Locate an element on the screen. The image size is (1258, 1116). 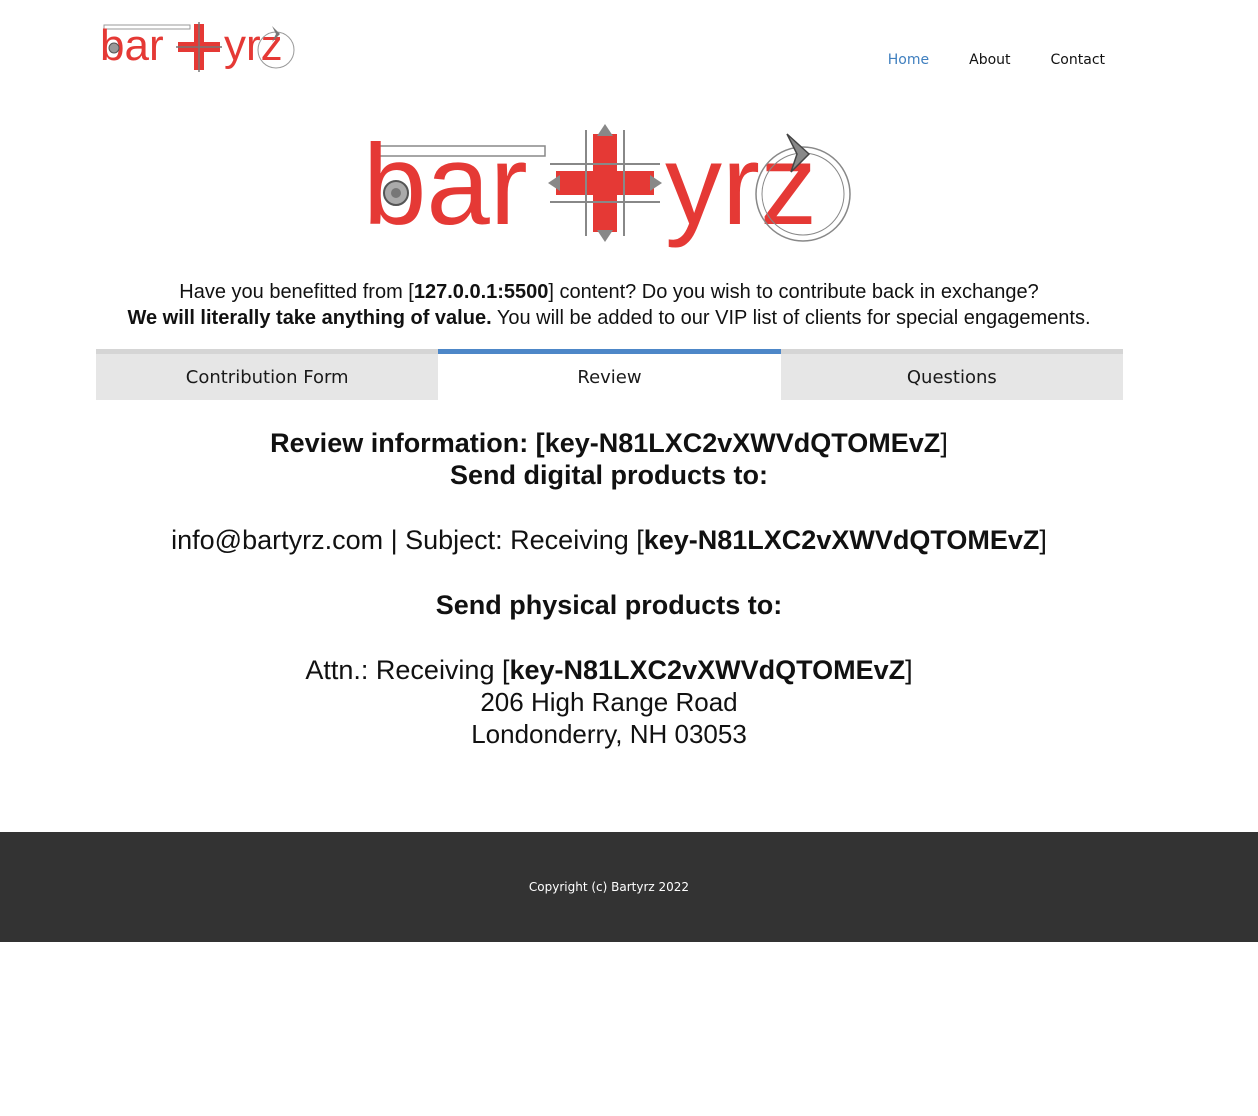
email-key: key-N81LXC2vXWVdQTOMEvZ is located at coordinates (841, 540).